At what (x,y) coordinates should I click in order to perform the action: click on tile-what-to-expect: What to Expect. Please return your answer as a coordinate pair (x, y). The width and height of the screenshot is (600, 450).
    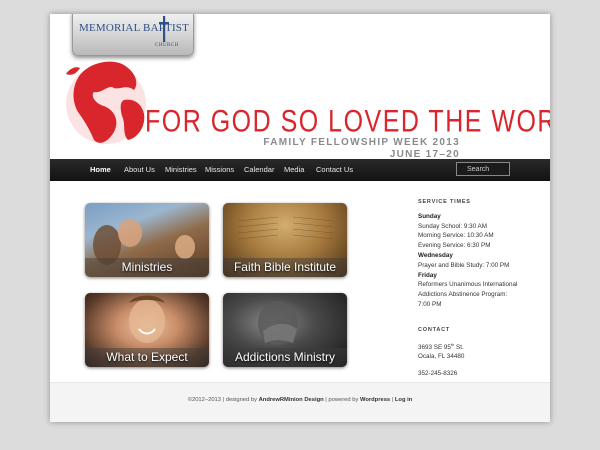
    Looking at the image, I should click on (147, 330).